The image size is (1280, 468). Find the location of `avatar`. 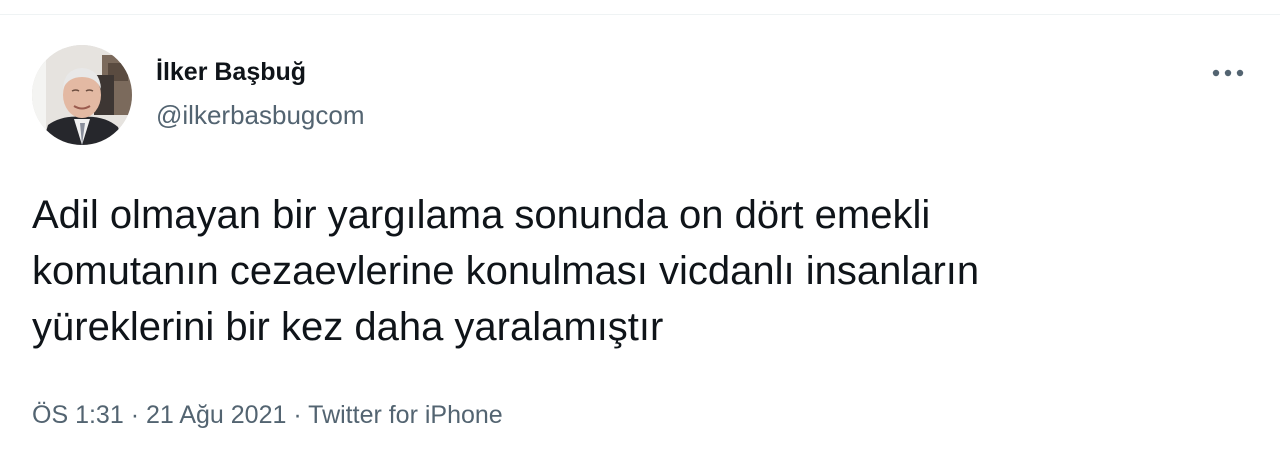

avatar is located at coordinates (82, 95).